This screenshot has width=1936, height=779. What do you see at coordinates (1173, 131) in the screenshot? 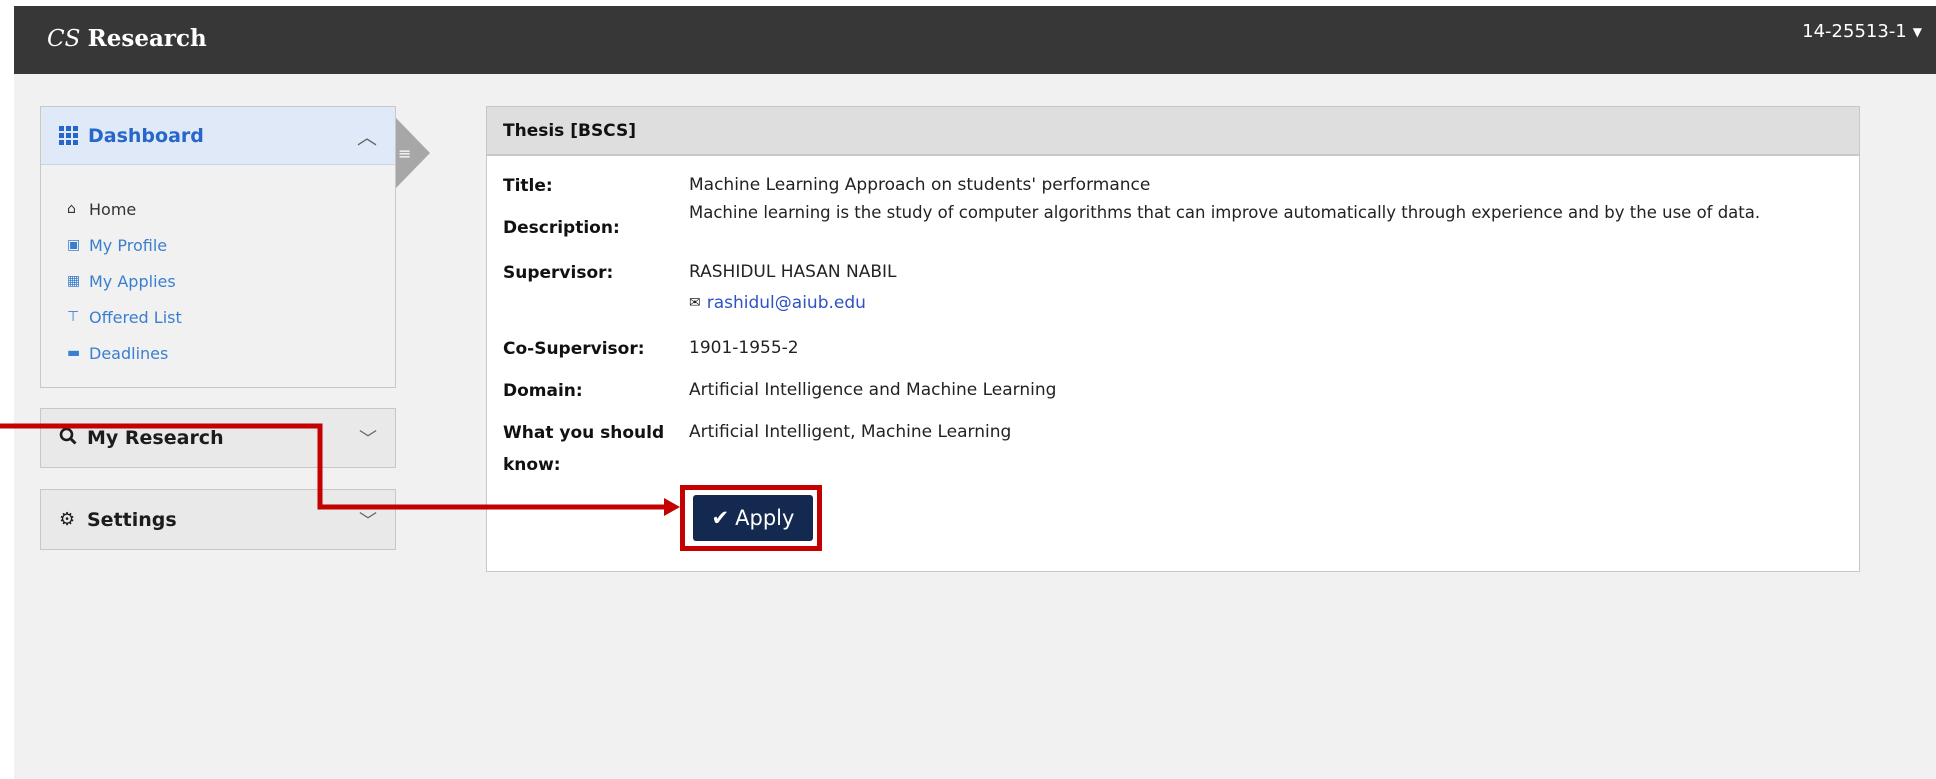
I see `thesis-heading: Thesis [BSCS]` at bounding box center [1173, 131].